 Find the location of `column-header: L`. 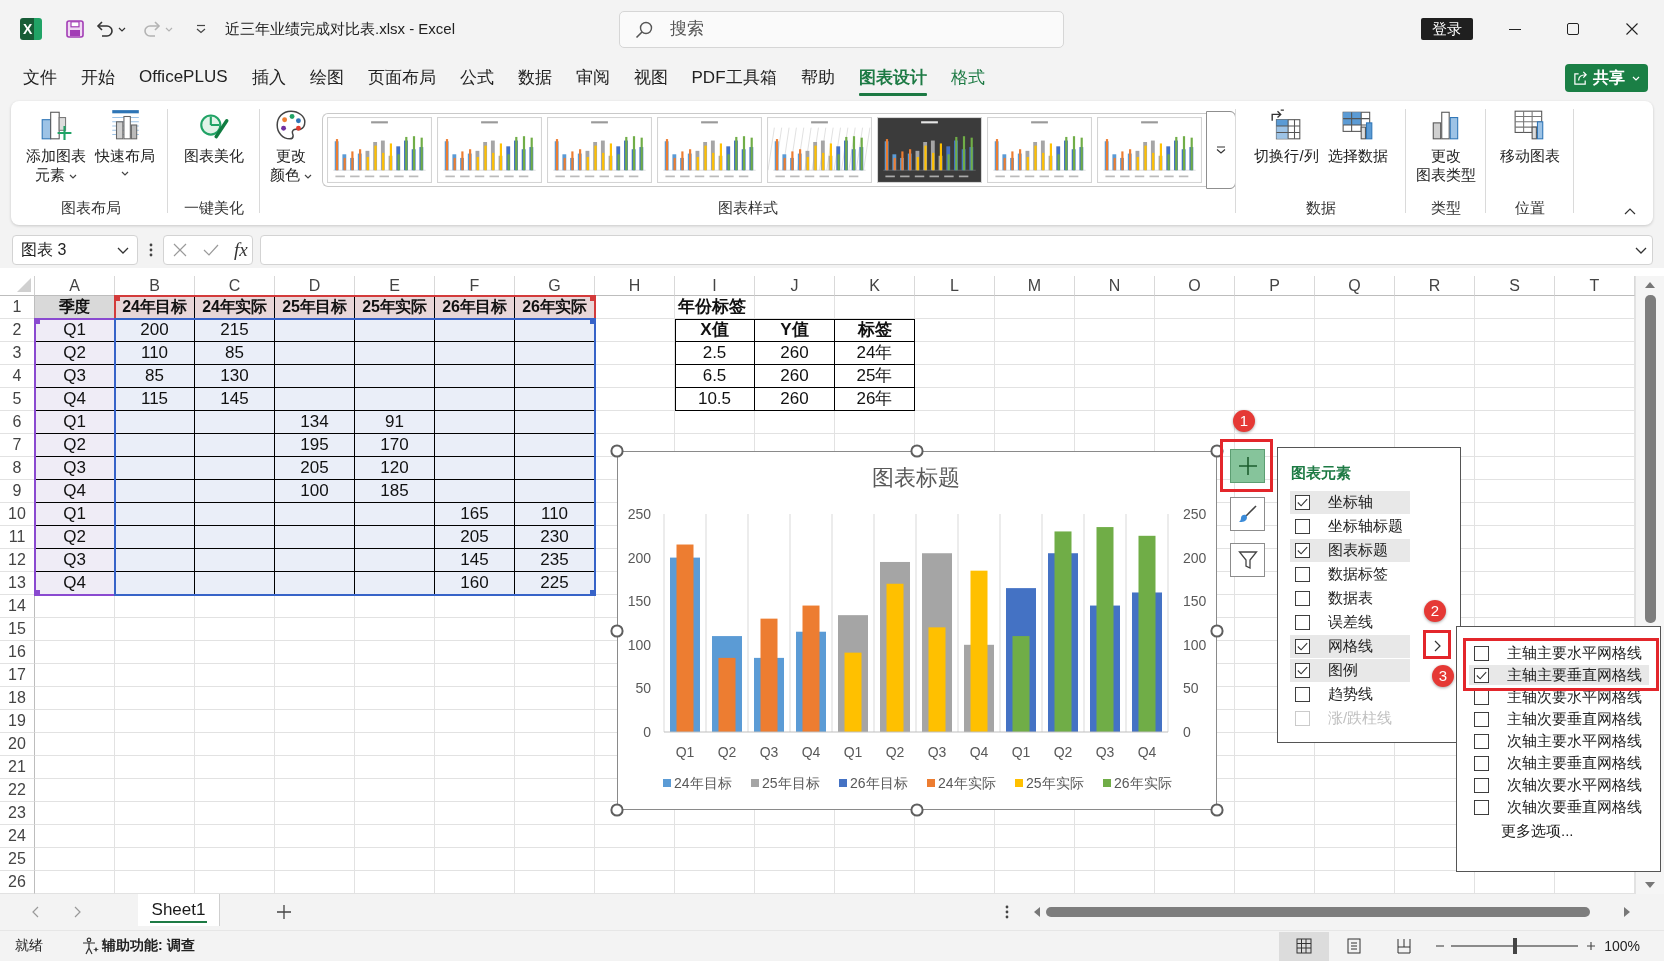

column-header: L is located at coordinates (955, 286).